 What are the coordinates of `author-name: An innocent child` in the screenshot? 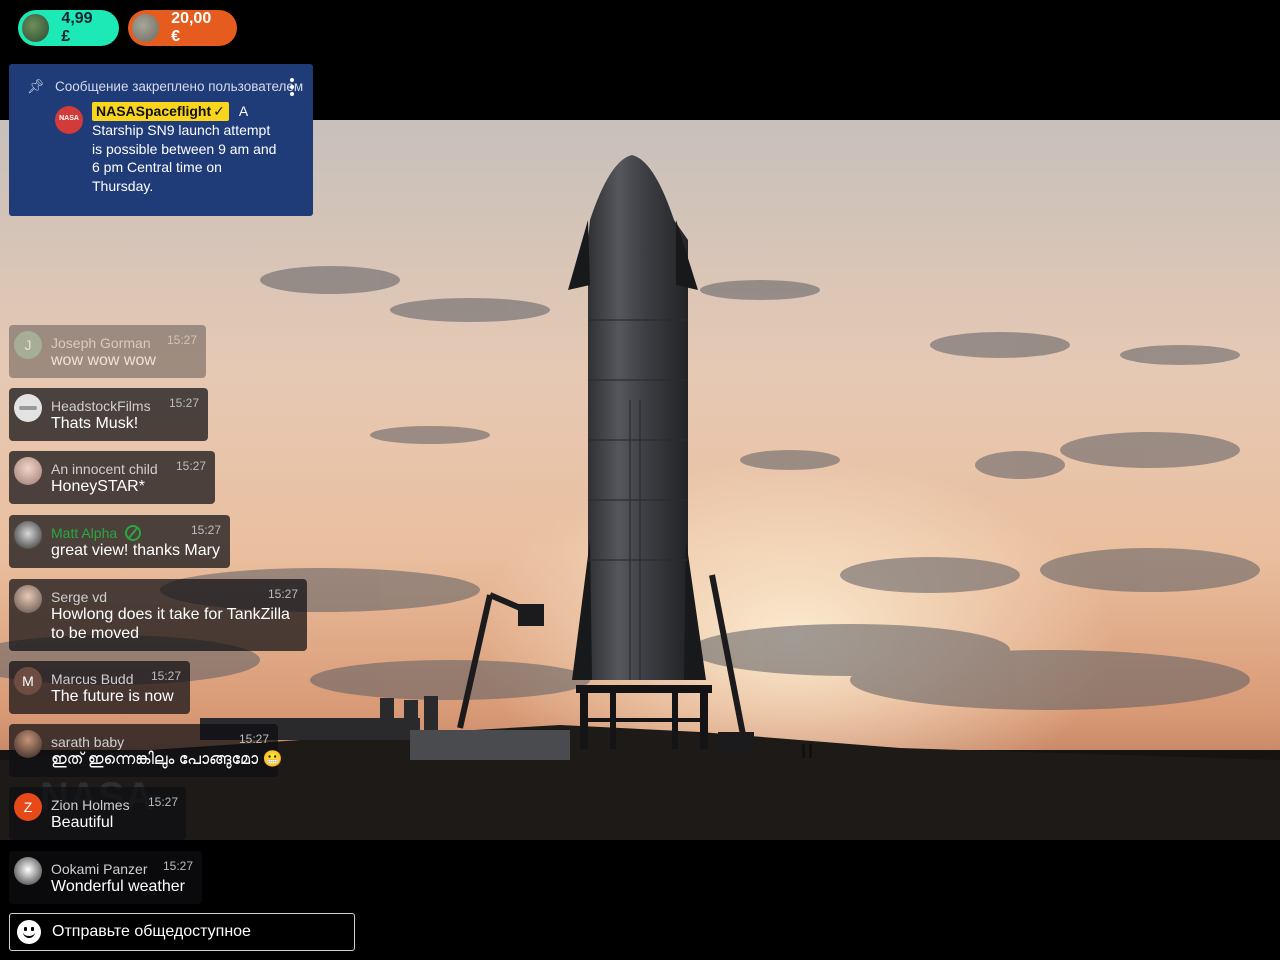 It's located at (104, 469).